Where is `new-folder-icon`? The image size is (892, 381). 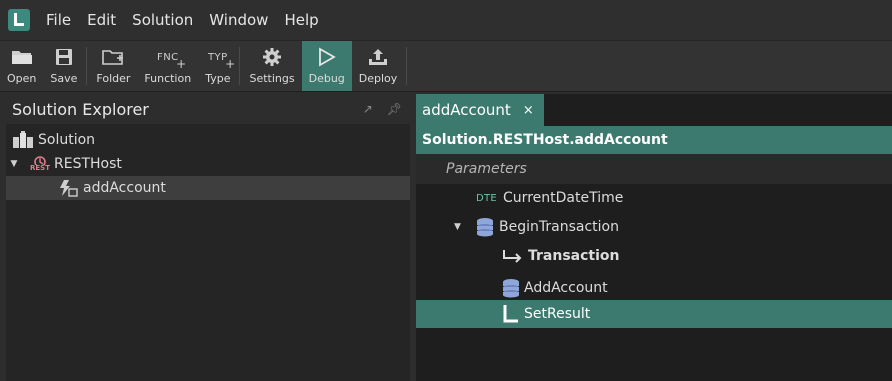
new-folder-icon is located at coordinates (113, 57).